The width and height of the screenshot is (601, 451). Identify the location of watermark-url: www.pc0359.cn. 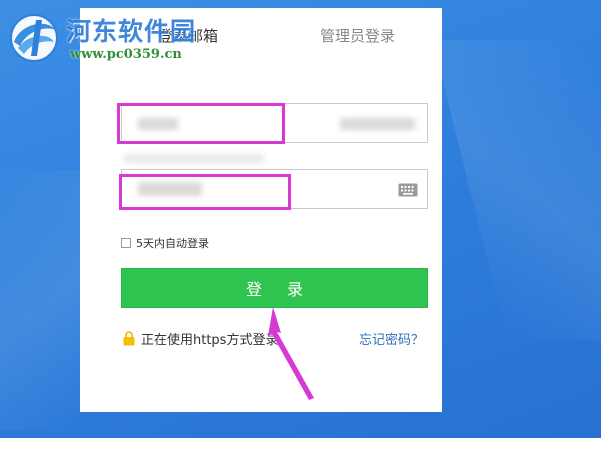
(126, 54).